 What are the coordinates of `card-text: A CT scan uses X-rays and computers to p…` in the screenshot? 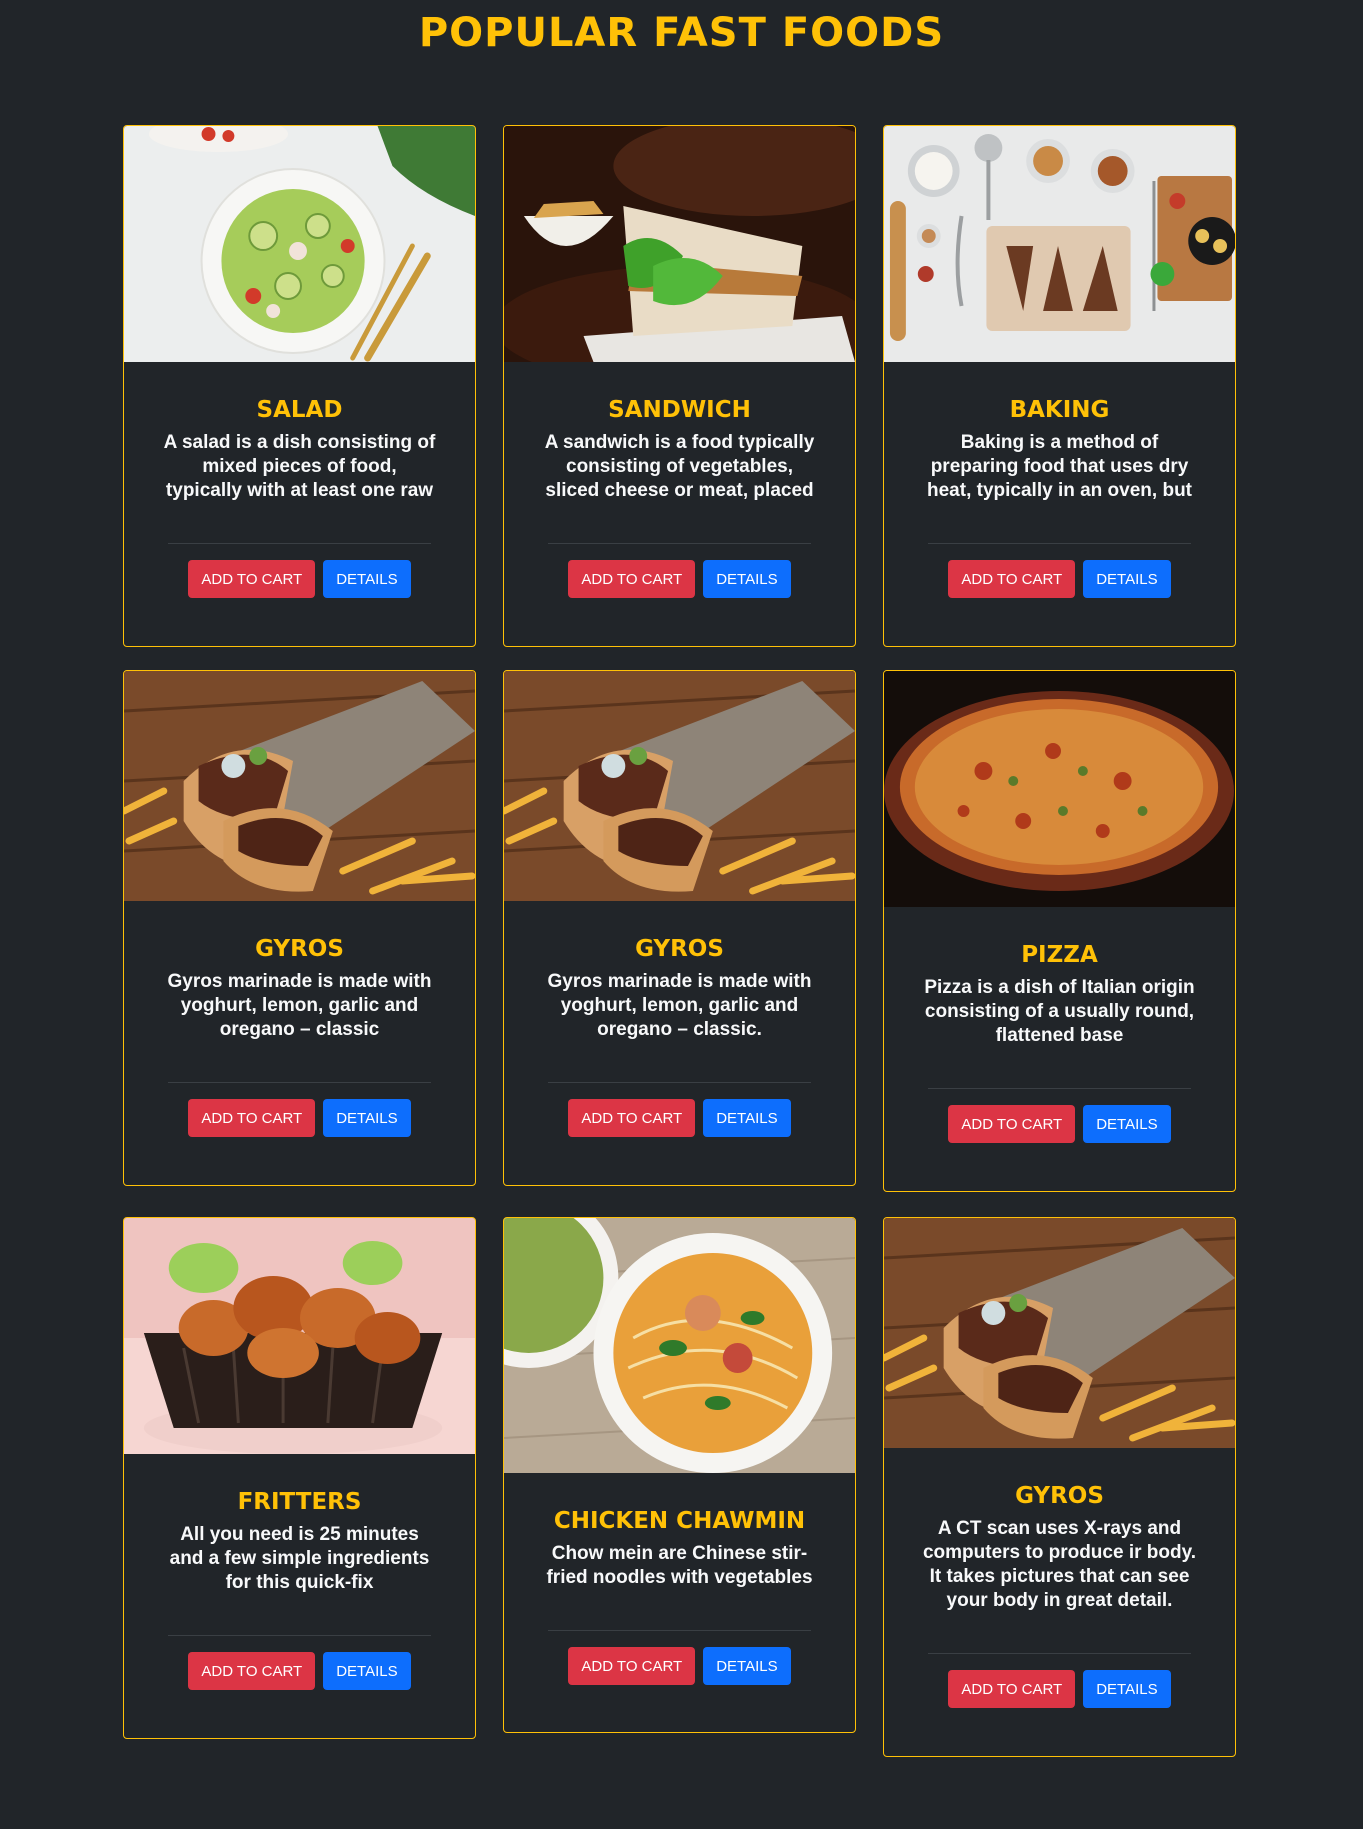 It's located at (1059, 1564).